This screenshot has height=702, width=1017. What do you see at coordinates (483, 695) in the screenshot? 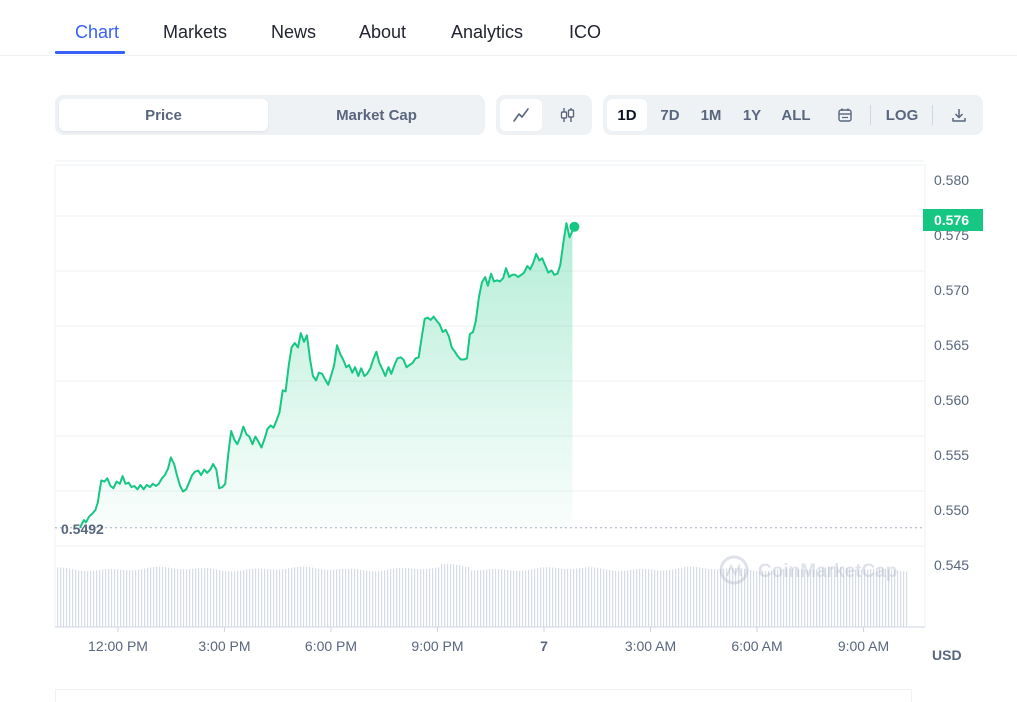
I see `bottom-stats-strip` at bounding box center [483, 695].